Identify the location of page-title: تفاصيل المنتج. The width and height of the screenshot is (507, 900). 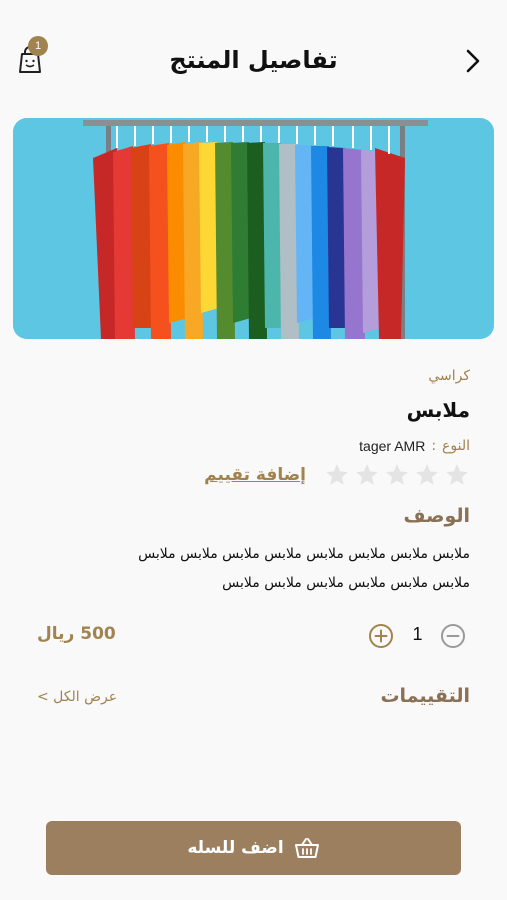
(253, 60).